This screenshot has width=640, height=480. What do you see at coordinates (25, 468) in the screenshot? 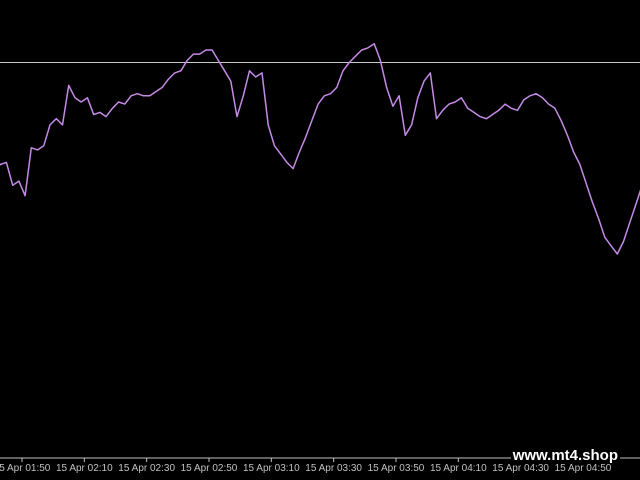
I see `x-tick-label: 15 Apr 01:50` at bounding box center [25, 468].